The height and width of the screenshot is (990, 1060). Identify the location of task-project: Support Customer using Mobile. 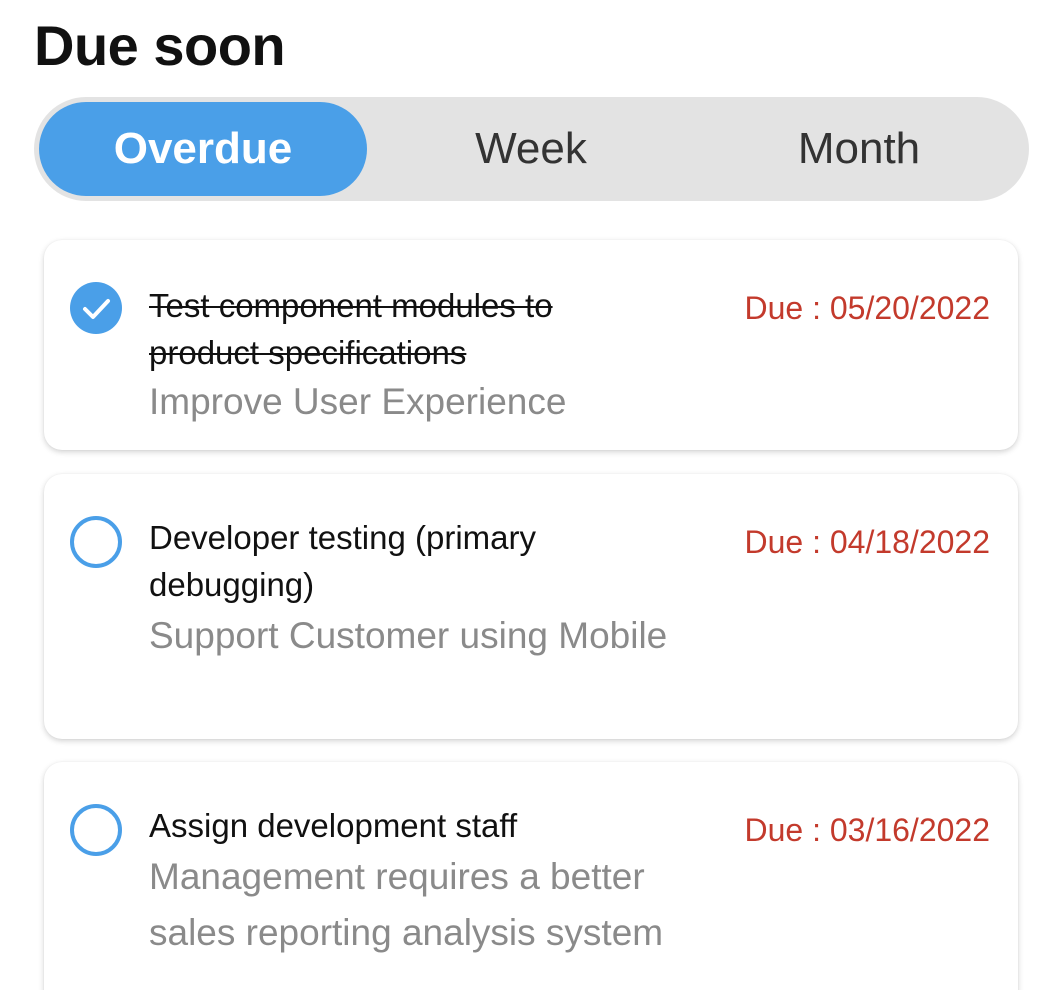
(408, 635).